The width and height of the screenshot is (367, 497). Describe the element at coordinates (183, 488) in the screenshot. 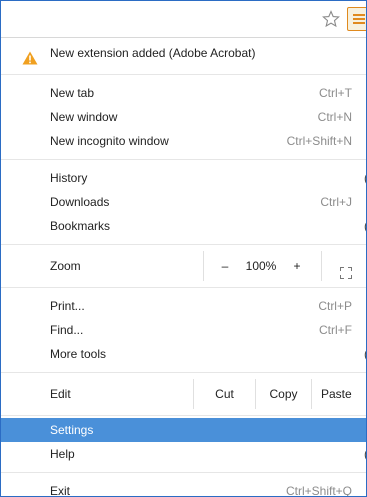

I see `menu-item-exit: Exit Ctrl+Shift+Q` at that location.